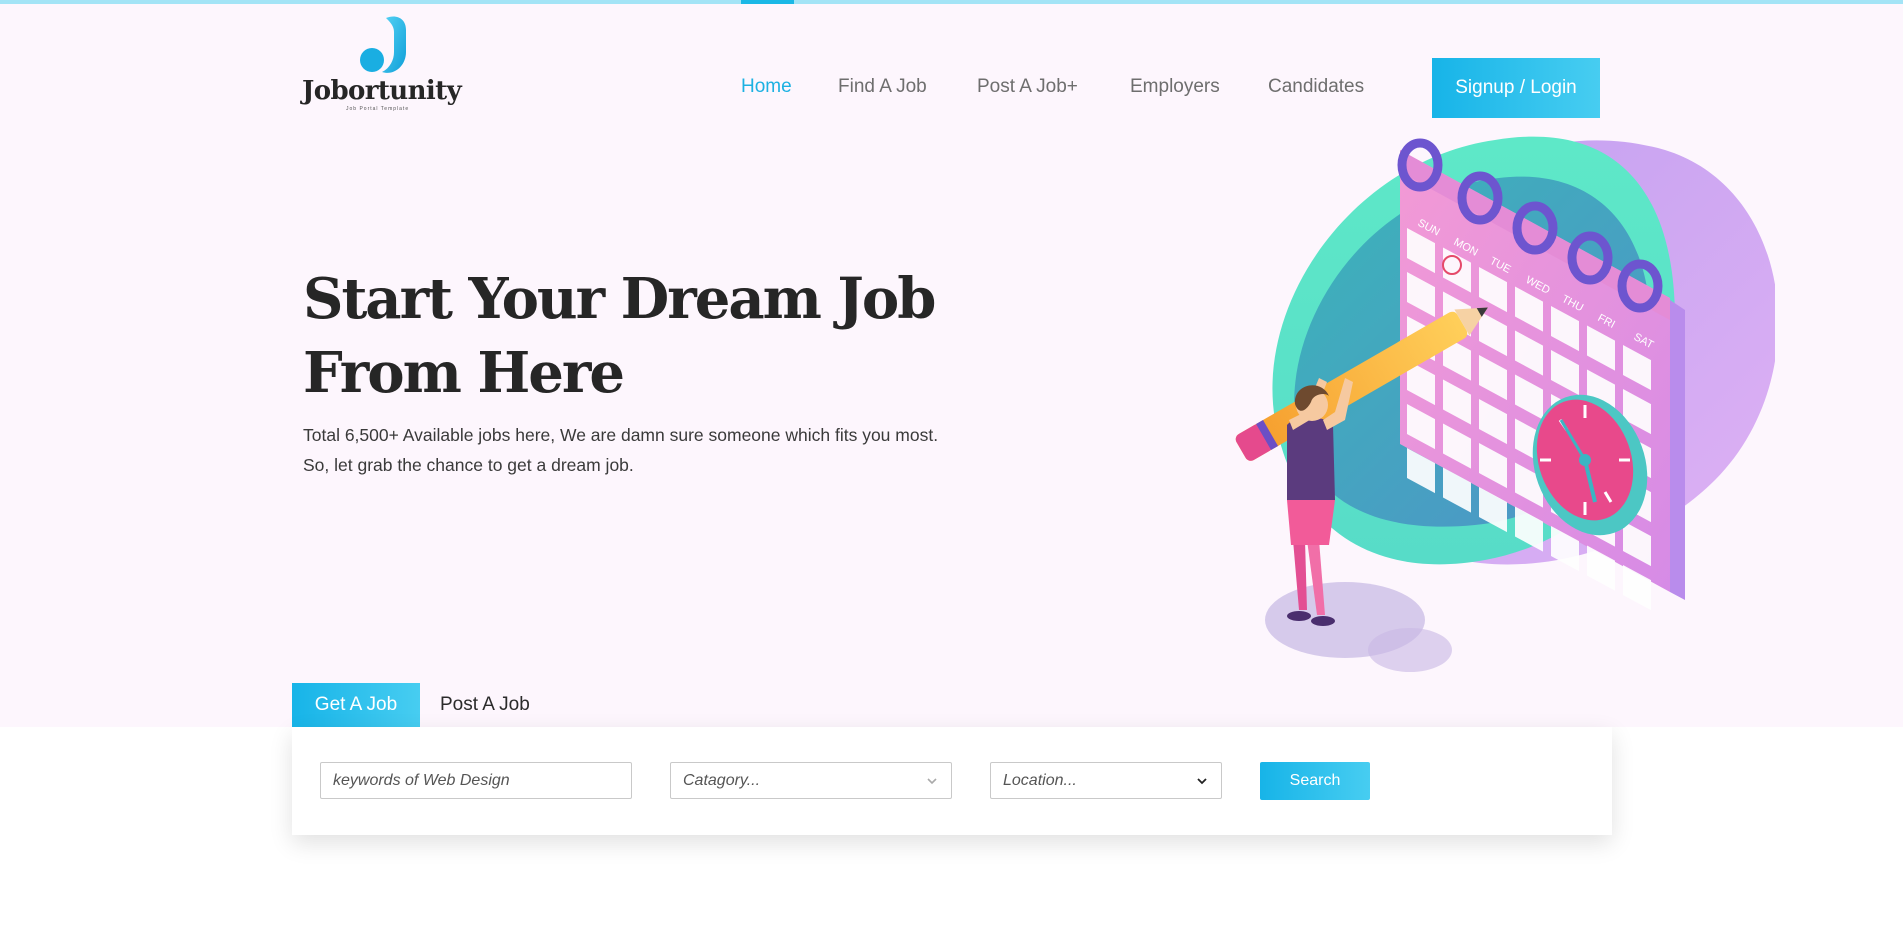 This screenshot has width=1903, height=937. What do you see at coordinates (383, 44) in the screenshot?
I see `logo-icon` at bounding box center [383, 44].